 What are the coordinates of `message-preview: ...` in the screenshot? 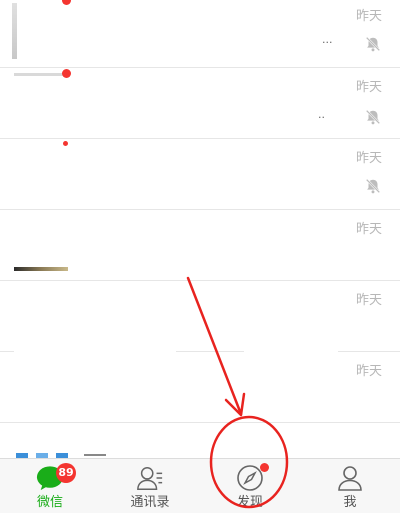 It's located at (327, 39).